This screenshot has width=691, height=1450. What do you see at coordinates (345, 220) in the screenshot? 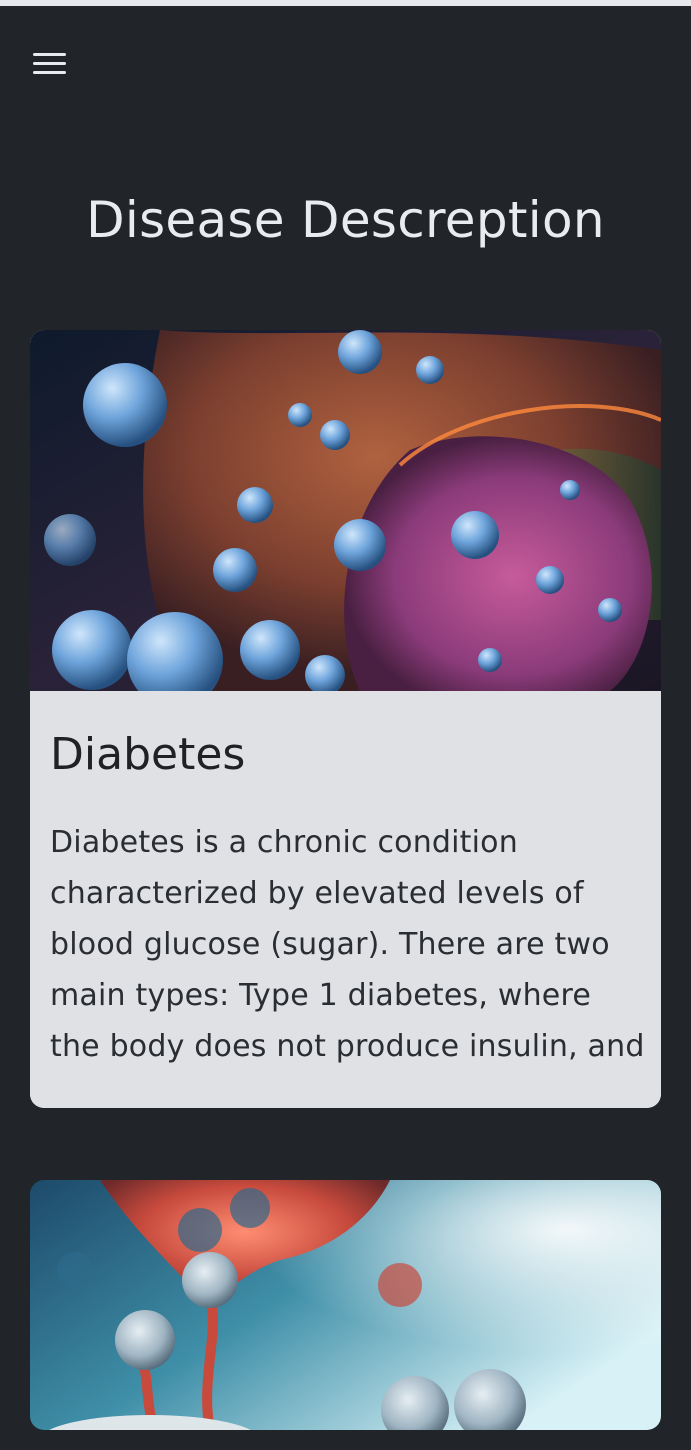
I see `page-title: Disease Descreption` at bounding box center [345, 220].